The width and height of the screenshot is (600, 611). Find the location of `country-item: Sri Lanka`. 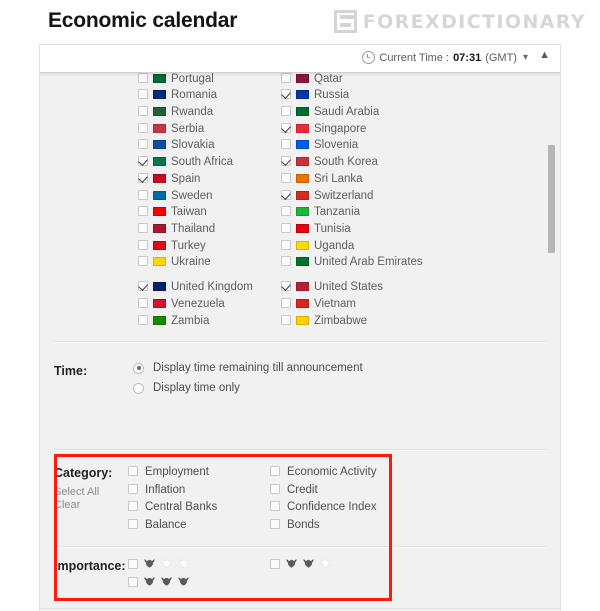

country-item: Sri Lanka is located at coordinates (352, 179).